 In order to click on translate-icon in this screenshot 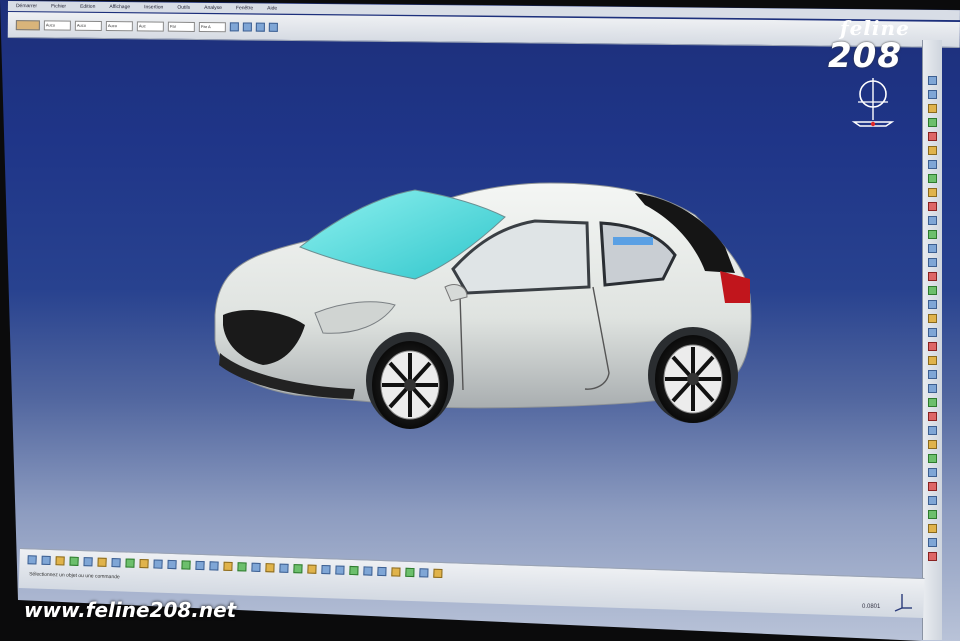, I will do `click(932, 262)`.